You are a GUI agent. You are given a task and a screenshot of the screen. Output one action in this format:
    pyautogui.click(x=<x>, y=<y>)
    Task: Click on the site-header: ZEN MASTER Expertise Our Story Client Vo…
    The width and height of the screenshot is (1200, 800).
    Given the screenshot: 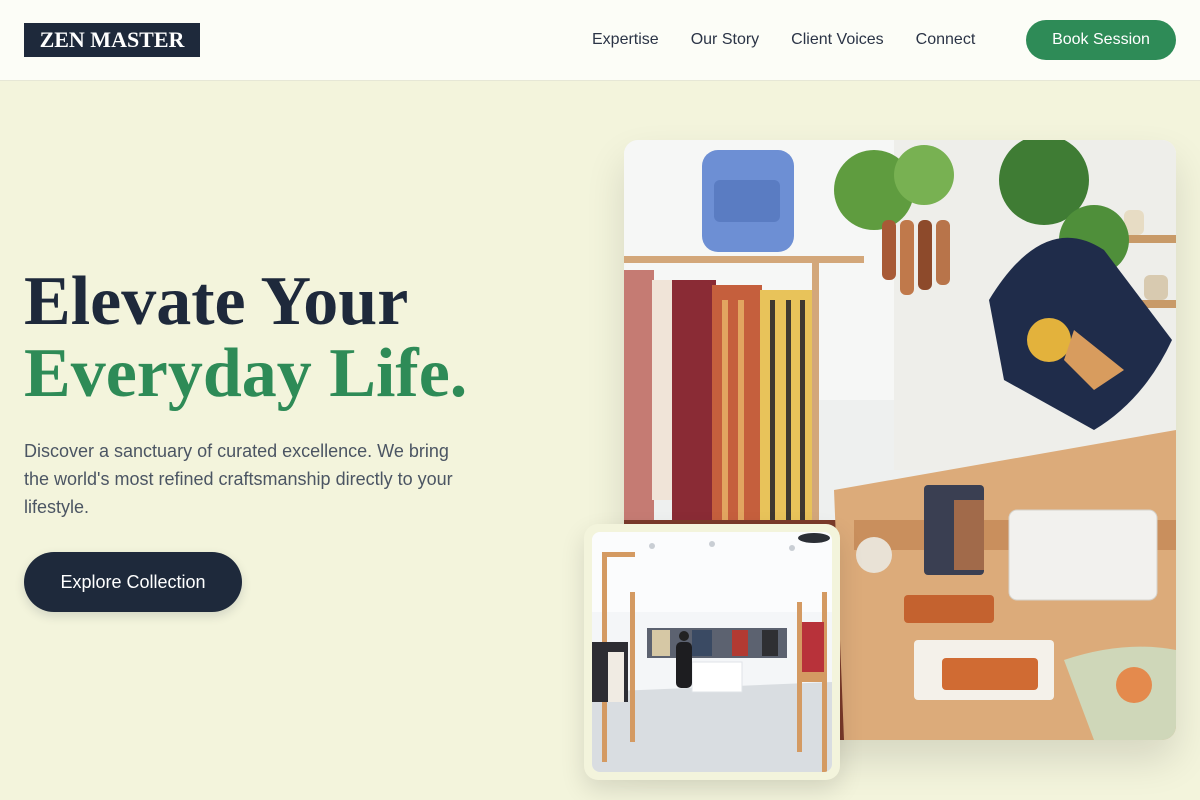 What is the action you would take?
    pyautogui.click(x=600, y=40)
    